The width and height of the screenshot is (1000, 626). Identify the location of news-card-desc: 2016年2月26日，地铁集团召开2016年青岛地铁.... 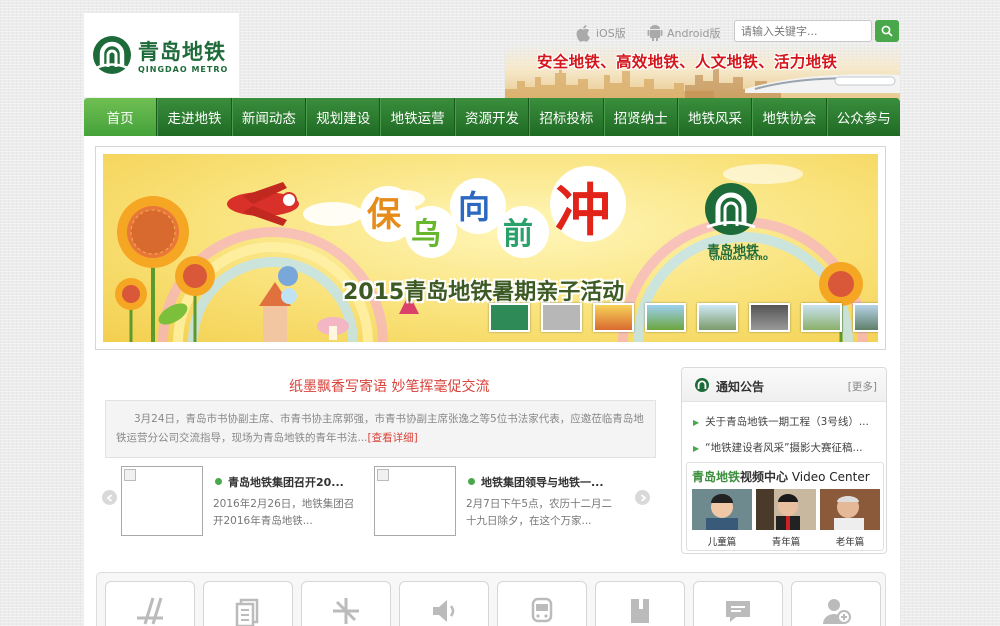
(284, 512).